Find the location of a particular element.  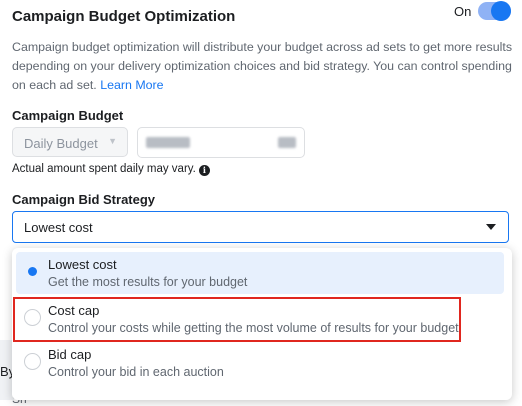

cbo-toggle is located at coordinates (494, 11).